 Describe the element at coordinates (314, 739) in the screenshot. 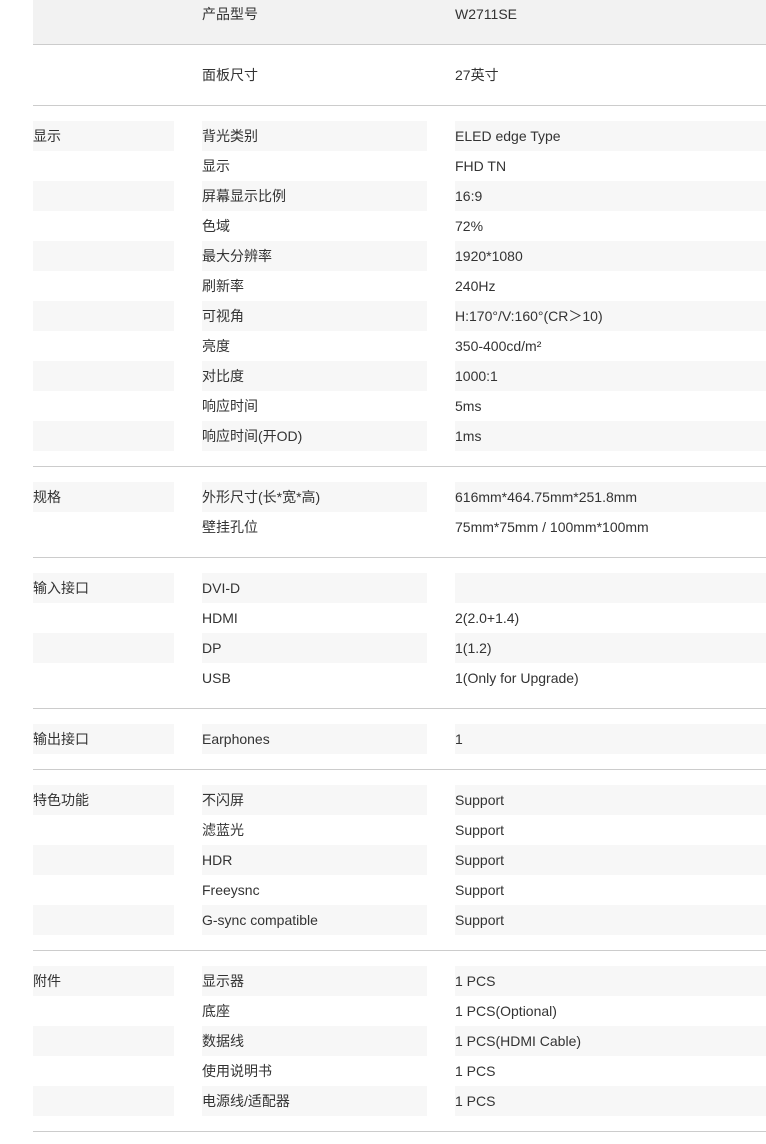

I see `spec-label: Earphones` at that location.